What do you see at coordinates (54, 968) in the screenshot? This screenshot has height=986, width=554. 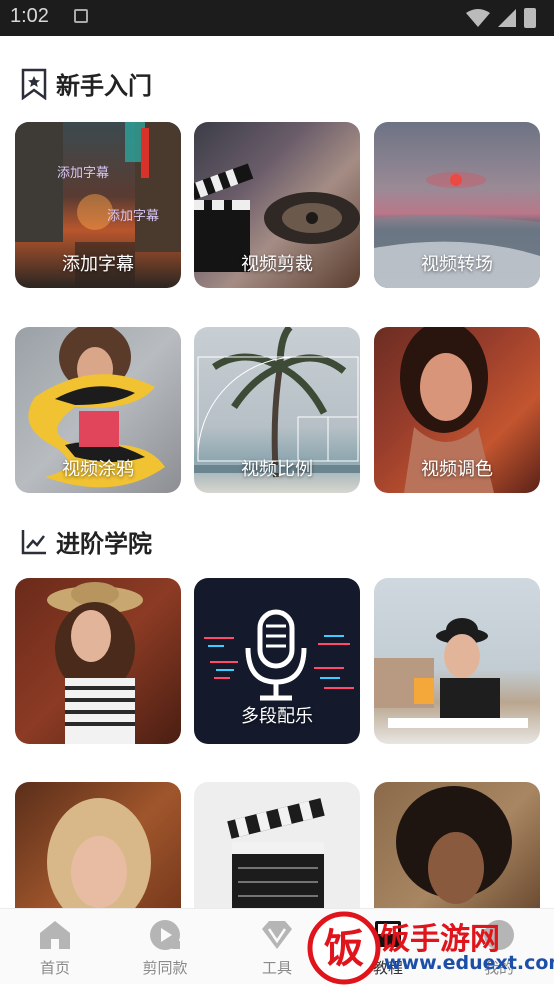 I see `nav-label: 首页` at bounding box center [54, 968].